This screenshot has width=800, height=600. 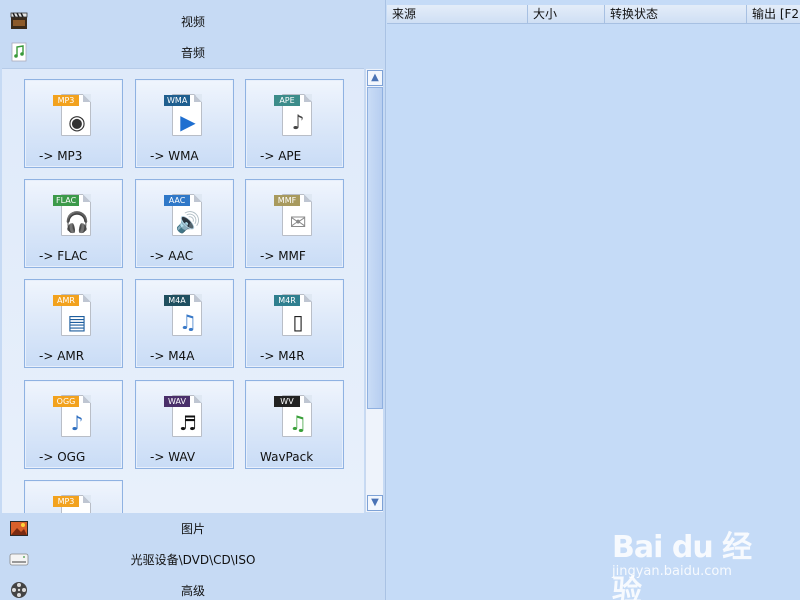 I want to click on format-tile-flac: FLAC 🎧 -> FLAC, so click(x=73, y=223).